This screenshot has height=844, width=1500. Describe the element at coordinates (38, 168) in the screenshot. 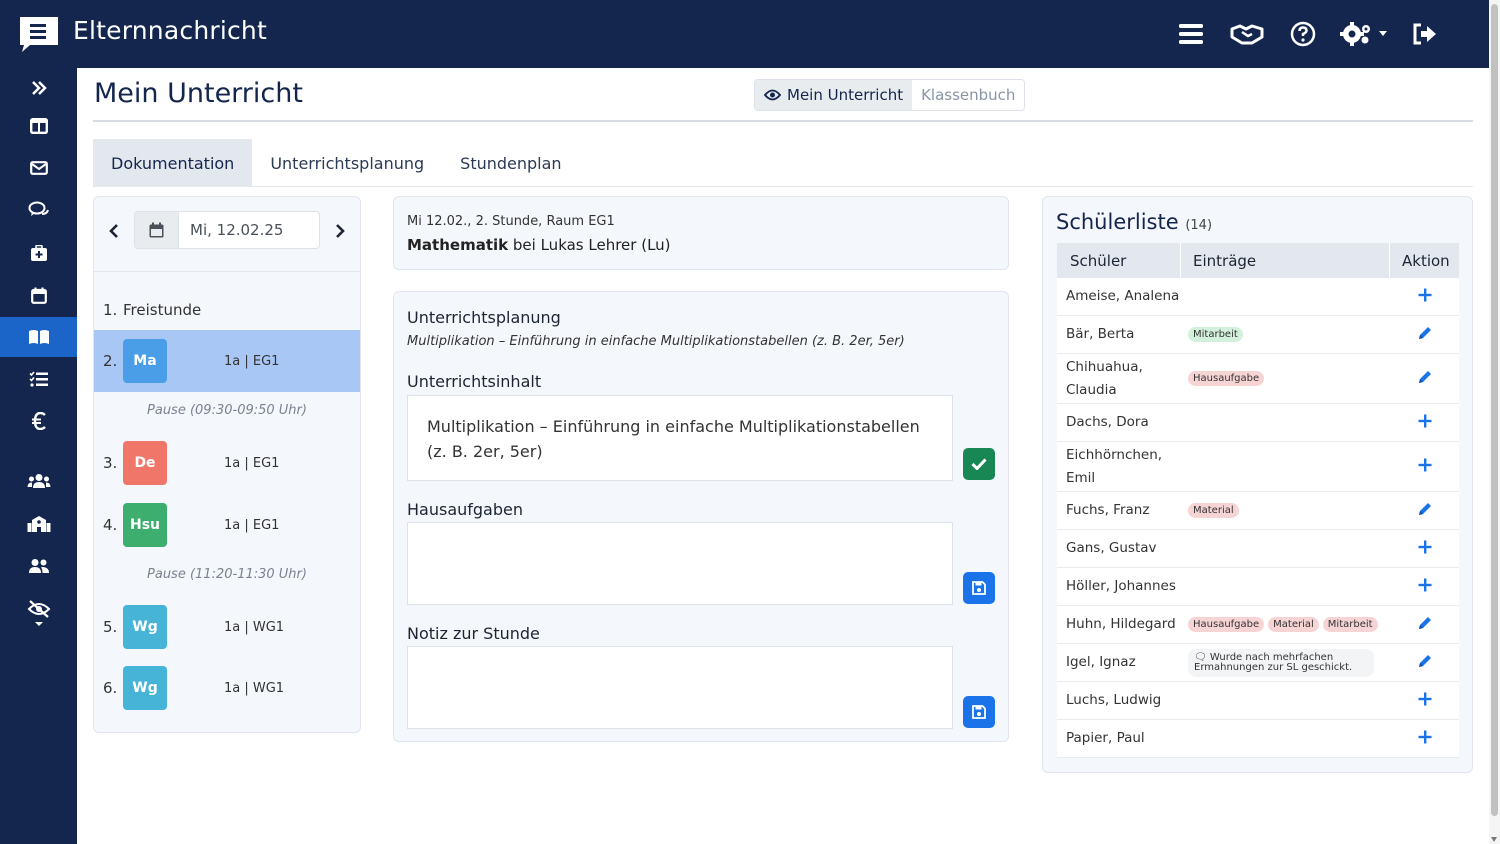

I see `mail-icon` at that location.